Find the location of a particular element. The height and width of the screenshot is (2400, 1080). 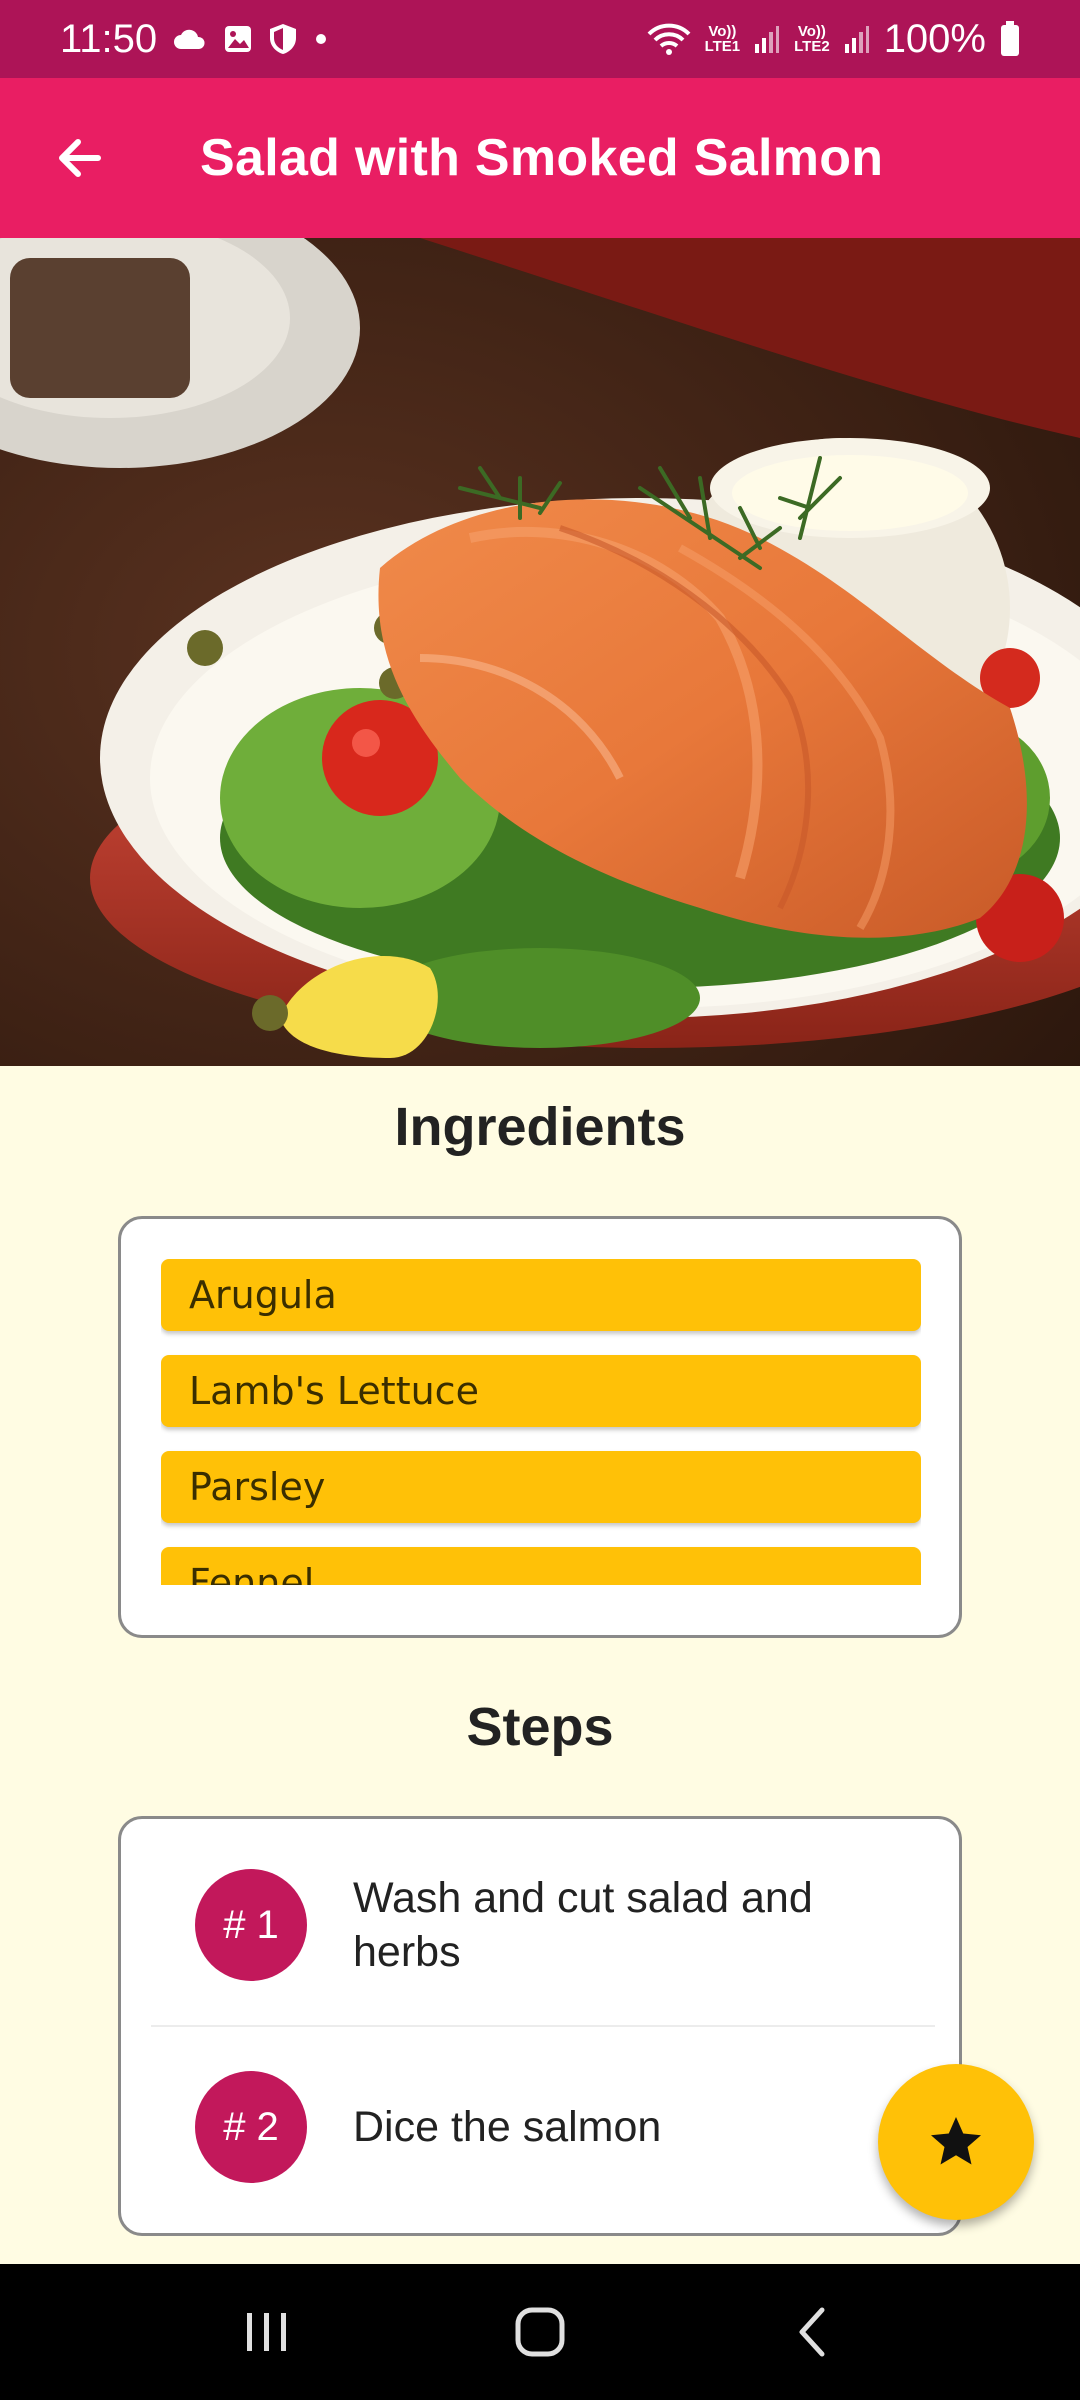

battery-icon is located at coordinates (1010, 39).